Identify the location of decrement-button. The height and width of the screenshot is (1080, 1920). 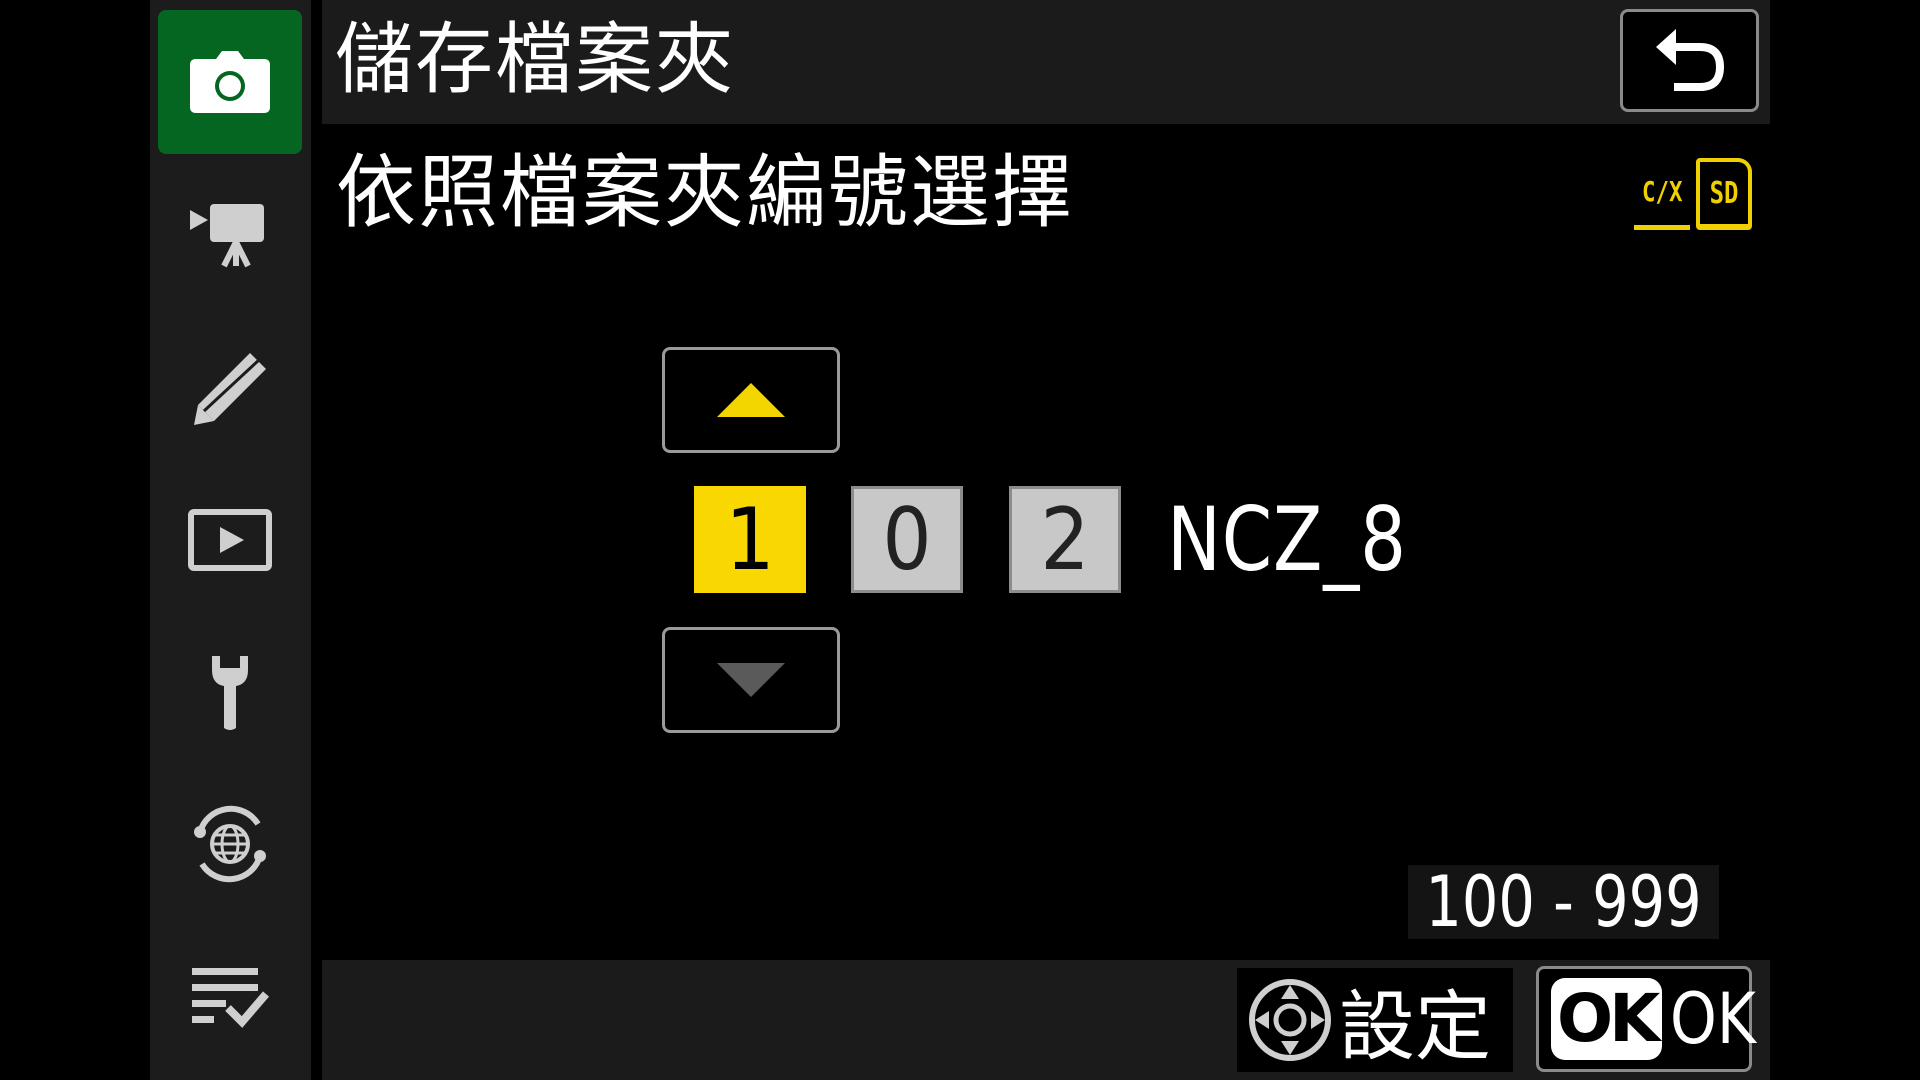
(751, 680).